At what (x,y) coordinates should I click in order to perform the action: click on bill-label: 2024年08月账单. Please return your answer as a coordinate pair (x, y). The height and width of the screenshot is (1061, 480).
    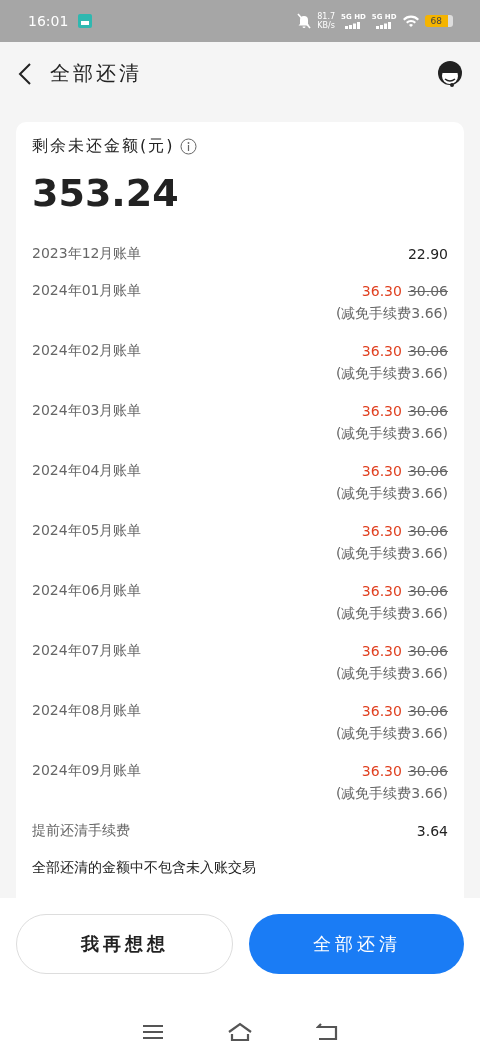
    Looking at the image, I should click on (87, 711).